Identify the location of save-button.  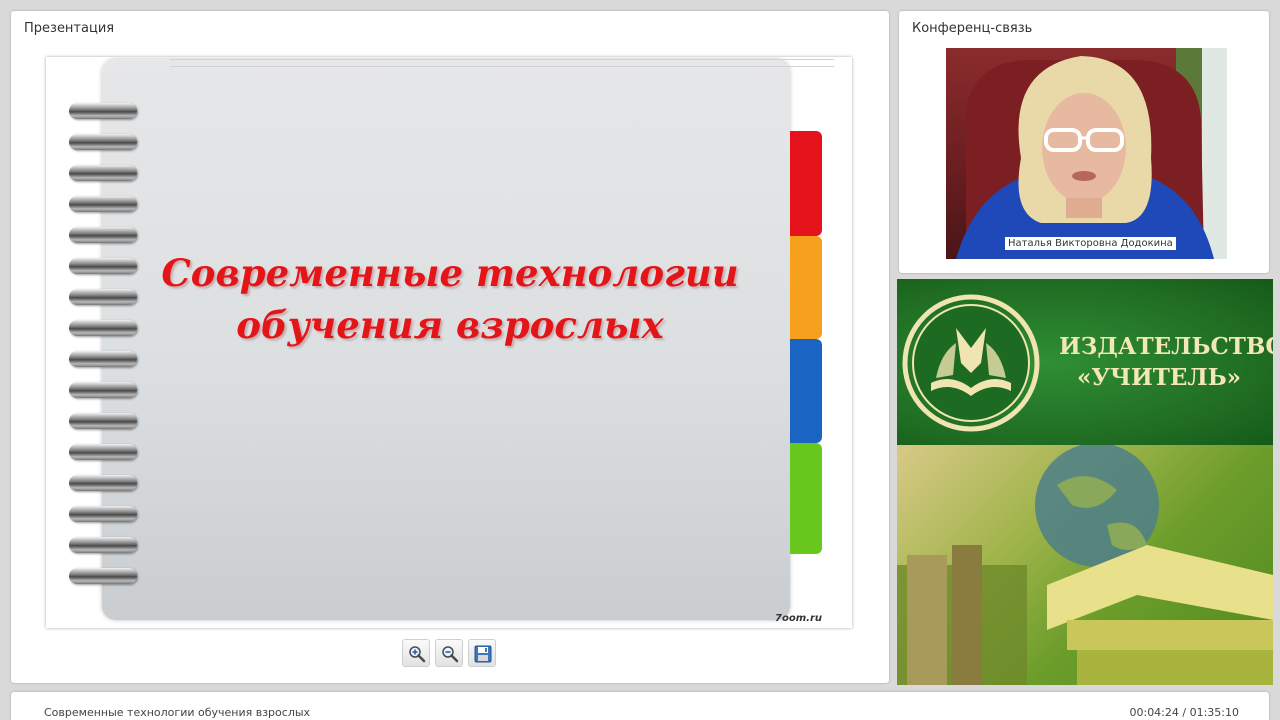
(482, 653).